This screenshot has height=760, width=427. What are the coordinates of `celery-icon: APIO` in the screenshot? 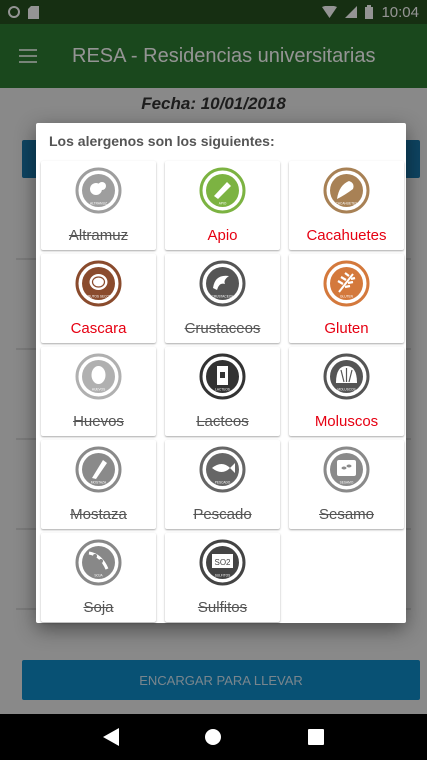 It's located at (222, 190).